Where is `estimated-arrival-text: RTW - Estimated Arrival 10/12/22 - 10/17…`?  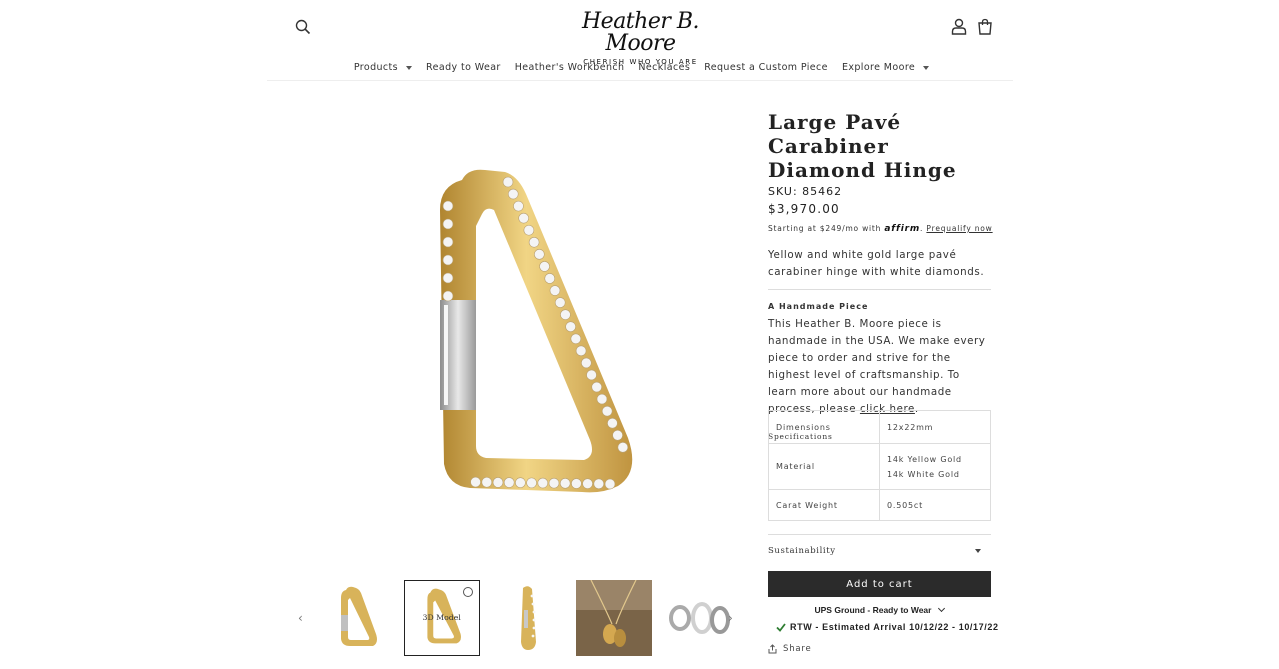 estimated-arrival-text: RTW - Estimated Arrival 10/12/22 - 10/17… is located at coordinates (894, 627).